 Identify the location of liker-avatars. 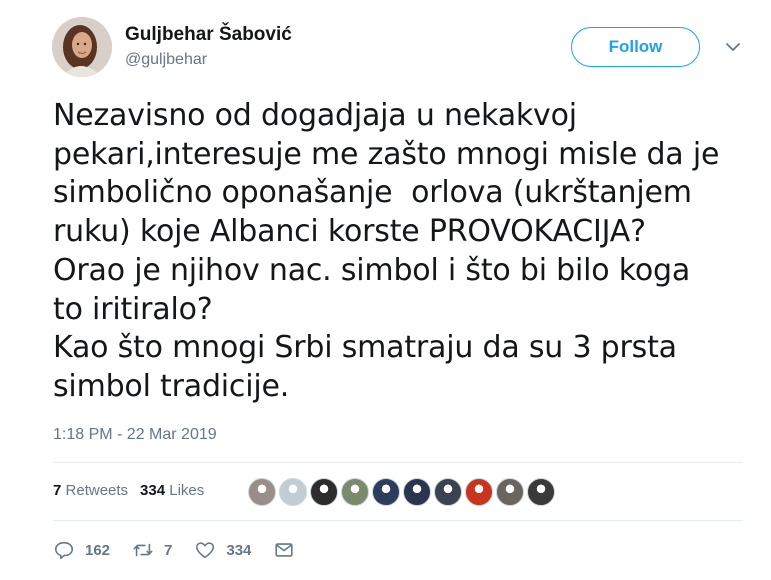
(403, 492).